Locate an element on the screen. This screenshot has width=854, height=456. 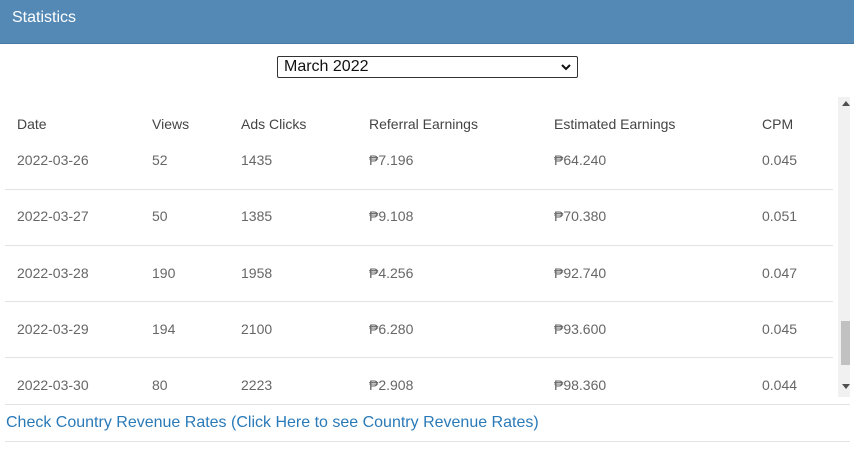
cell-estimated-earnings: ₱93.600 is located at coordinates (580, 329).